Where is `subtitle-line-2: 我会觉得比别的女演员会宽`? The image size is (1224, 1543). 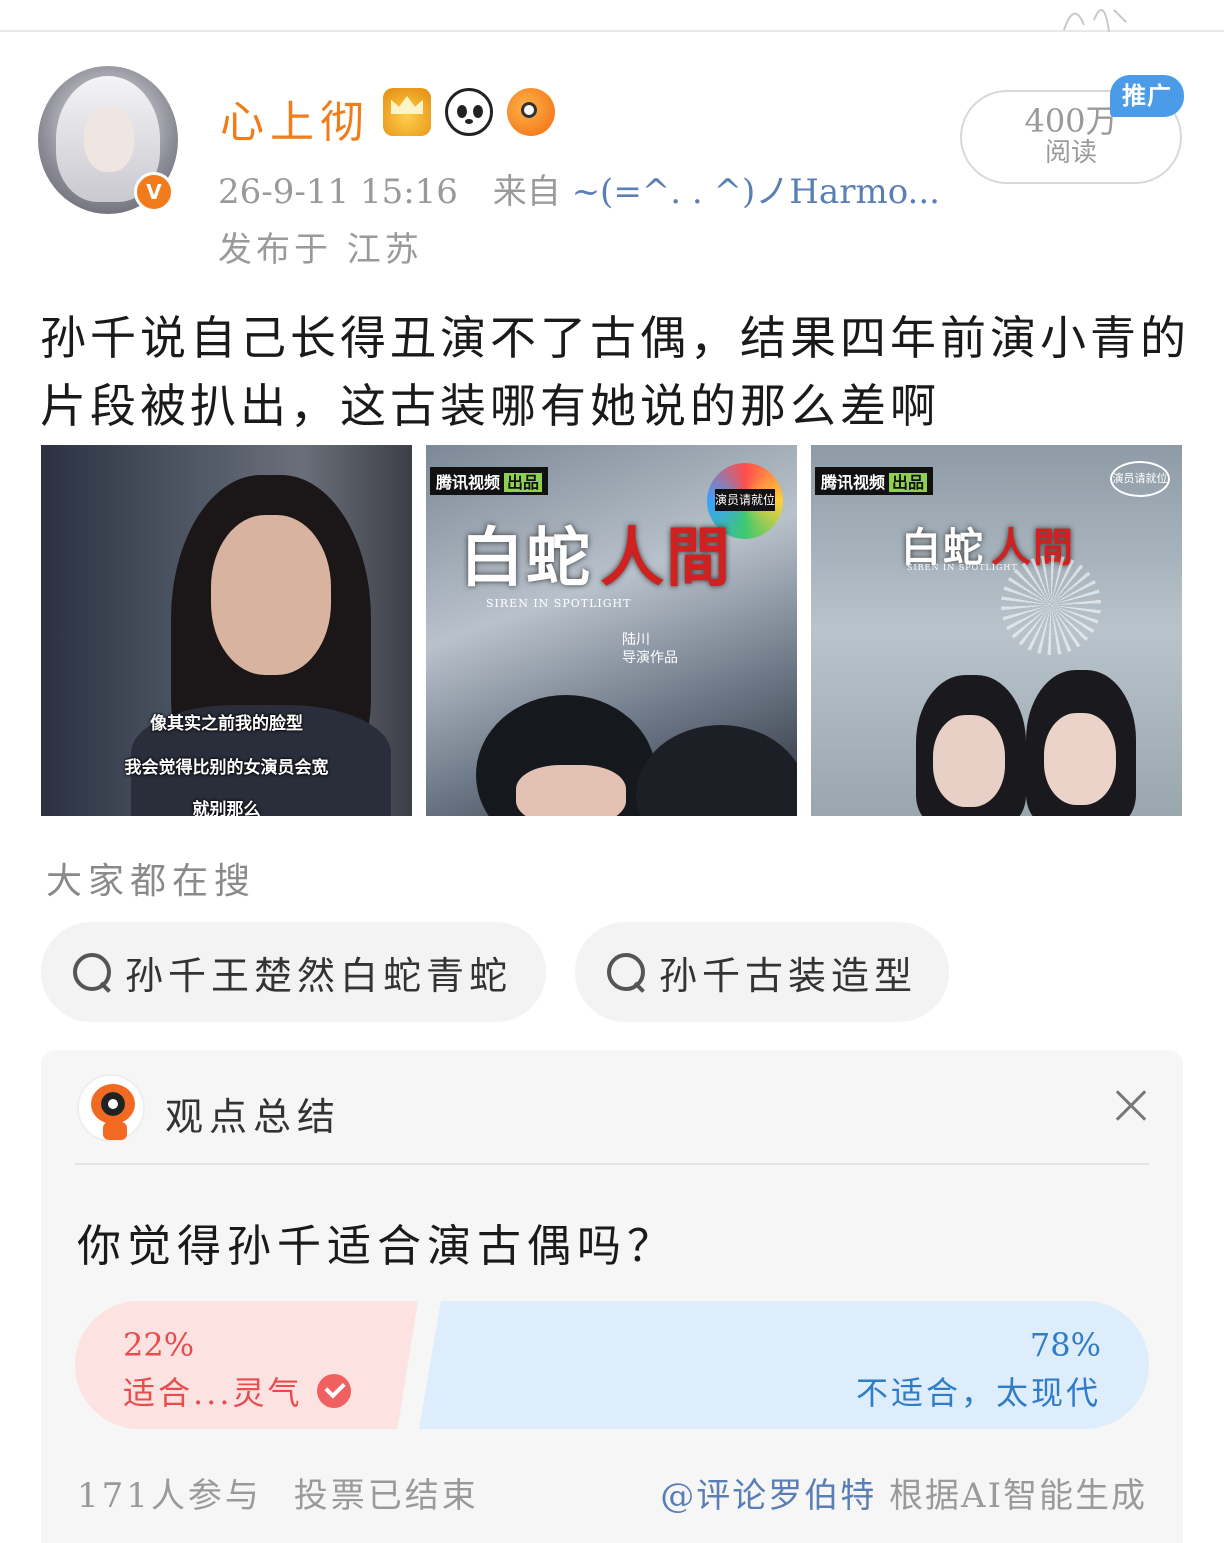
subtitle-line-2: 我会觉得比别的女演员会宽 is located at coordinates (226, 768).